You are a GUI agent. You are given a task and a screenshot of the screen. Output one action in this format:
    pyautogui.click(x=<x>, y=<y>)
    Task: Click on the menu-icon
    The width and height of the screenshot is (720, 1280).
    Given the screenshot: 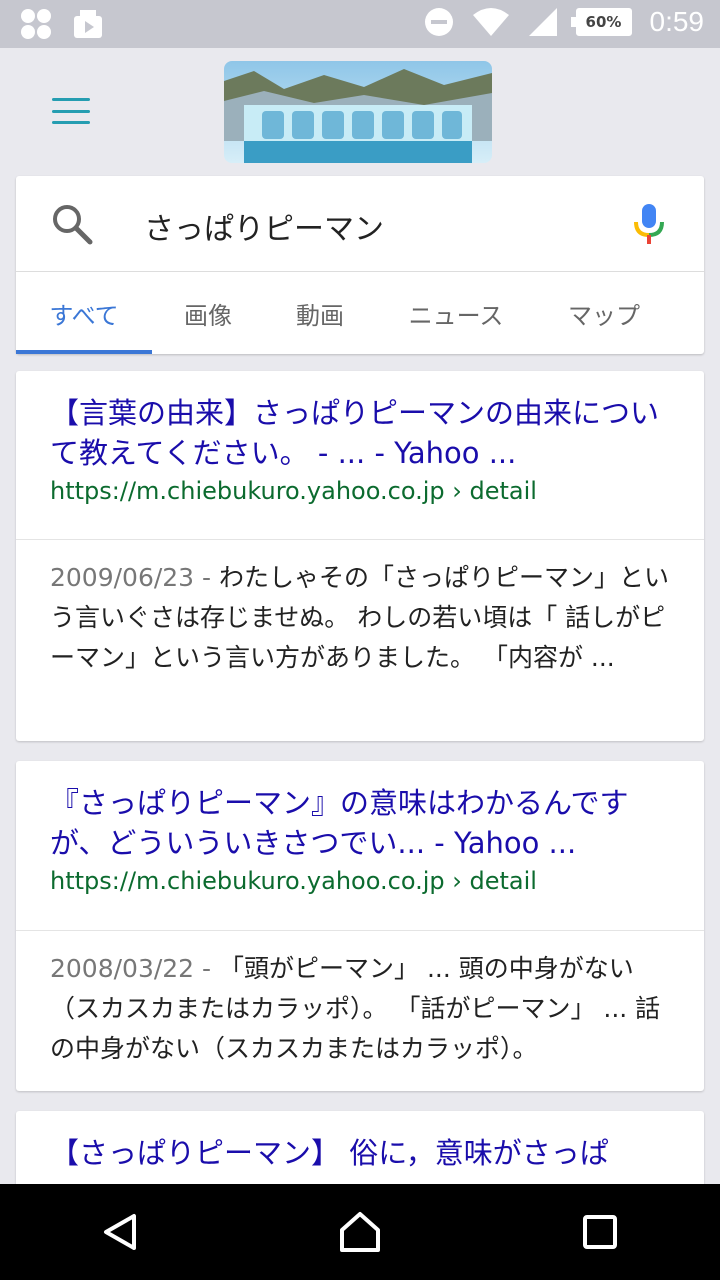 What is the action you would take?
    pyautogui.click(x=71, y=111)
    